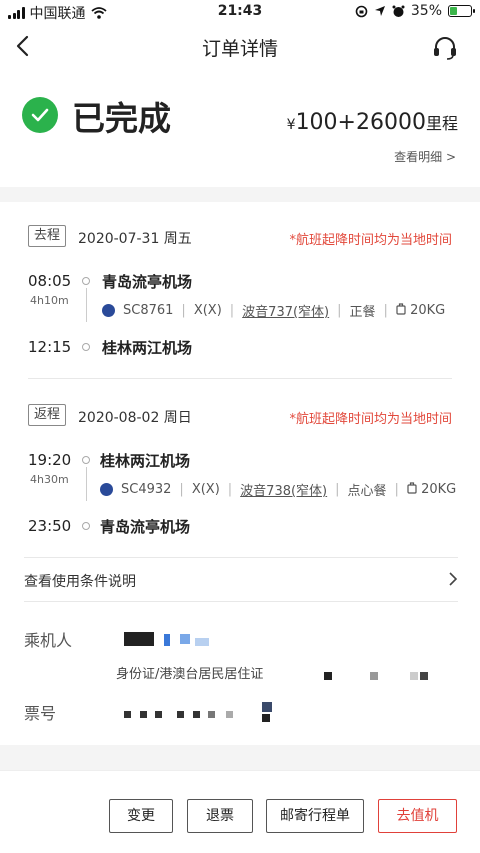  I want to click on alarm-icon, so click(398, 11).